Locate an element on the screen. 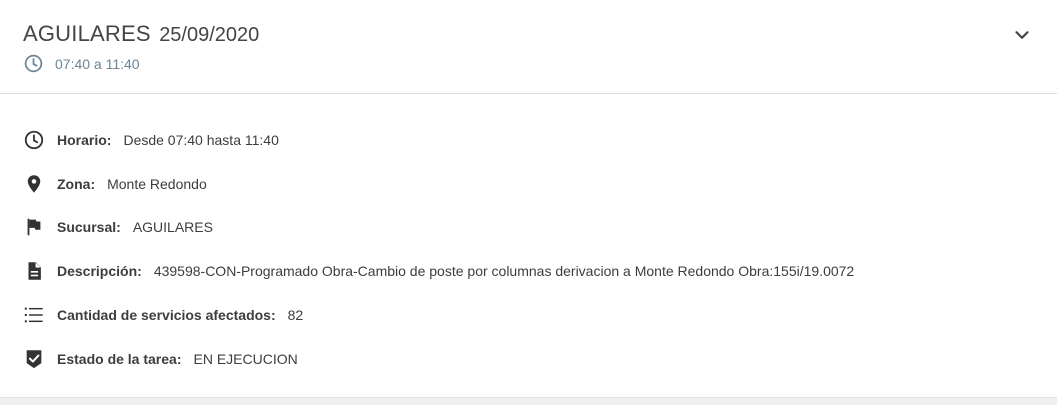 The height and width of the screenshot is (405, 1057). detail-label: Zona: is located at coordinates (76, 184).